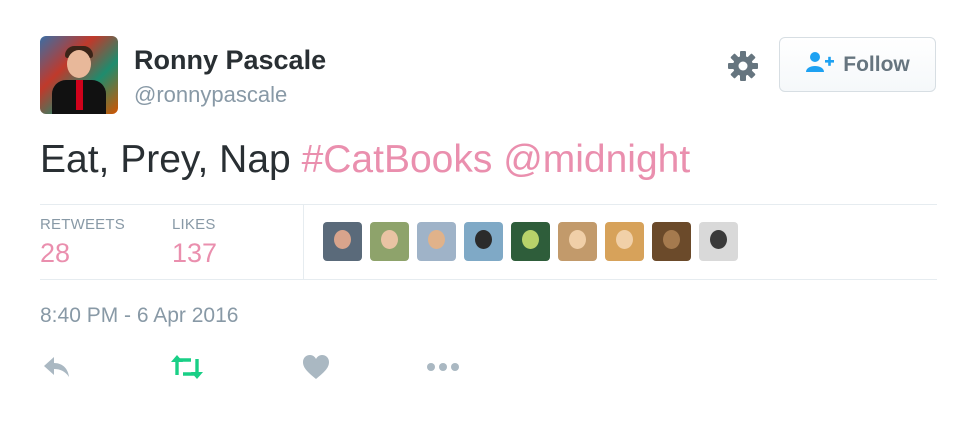  I want to click on tweet-body: Eat, Prey, Nap, so click(171, 159).